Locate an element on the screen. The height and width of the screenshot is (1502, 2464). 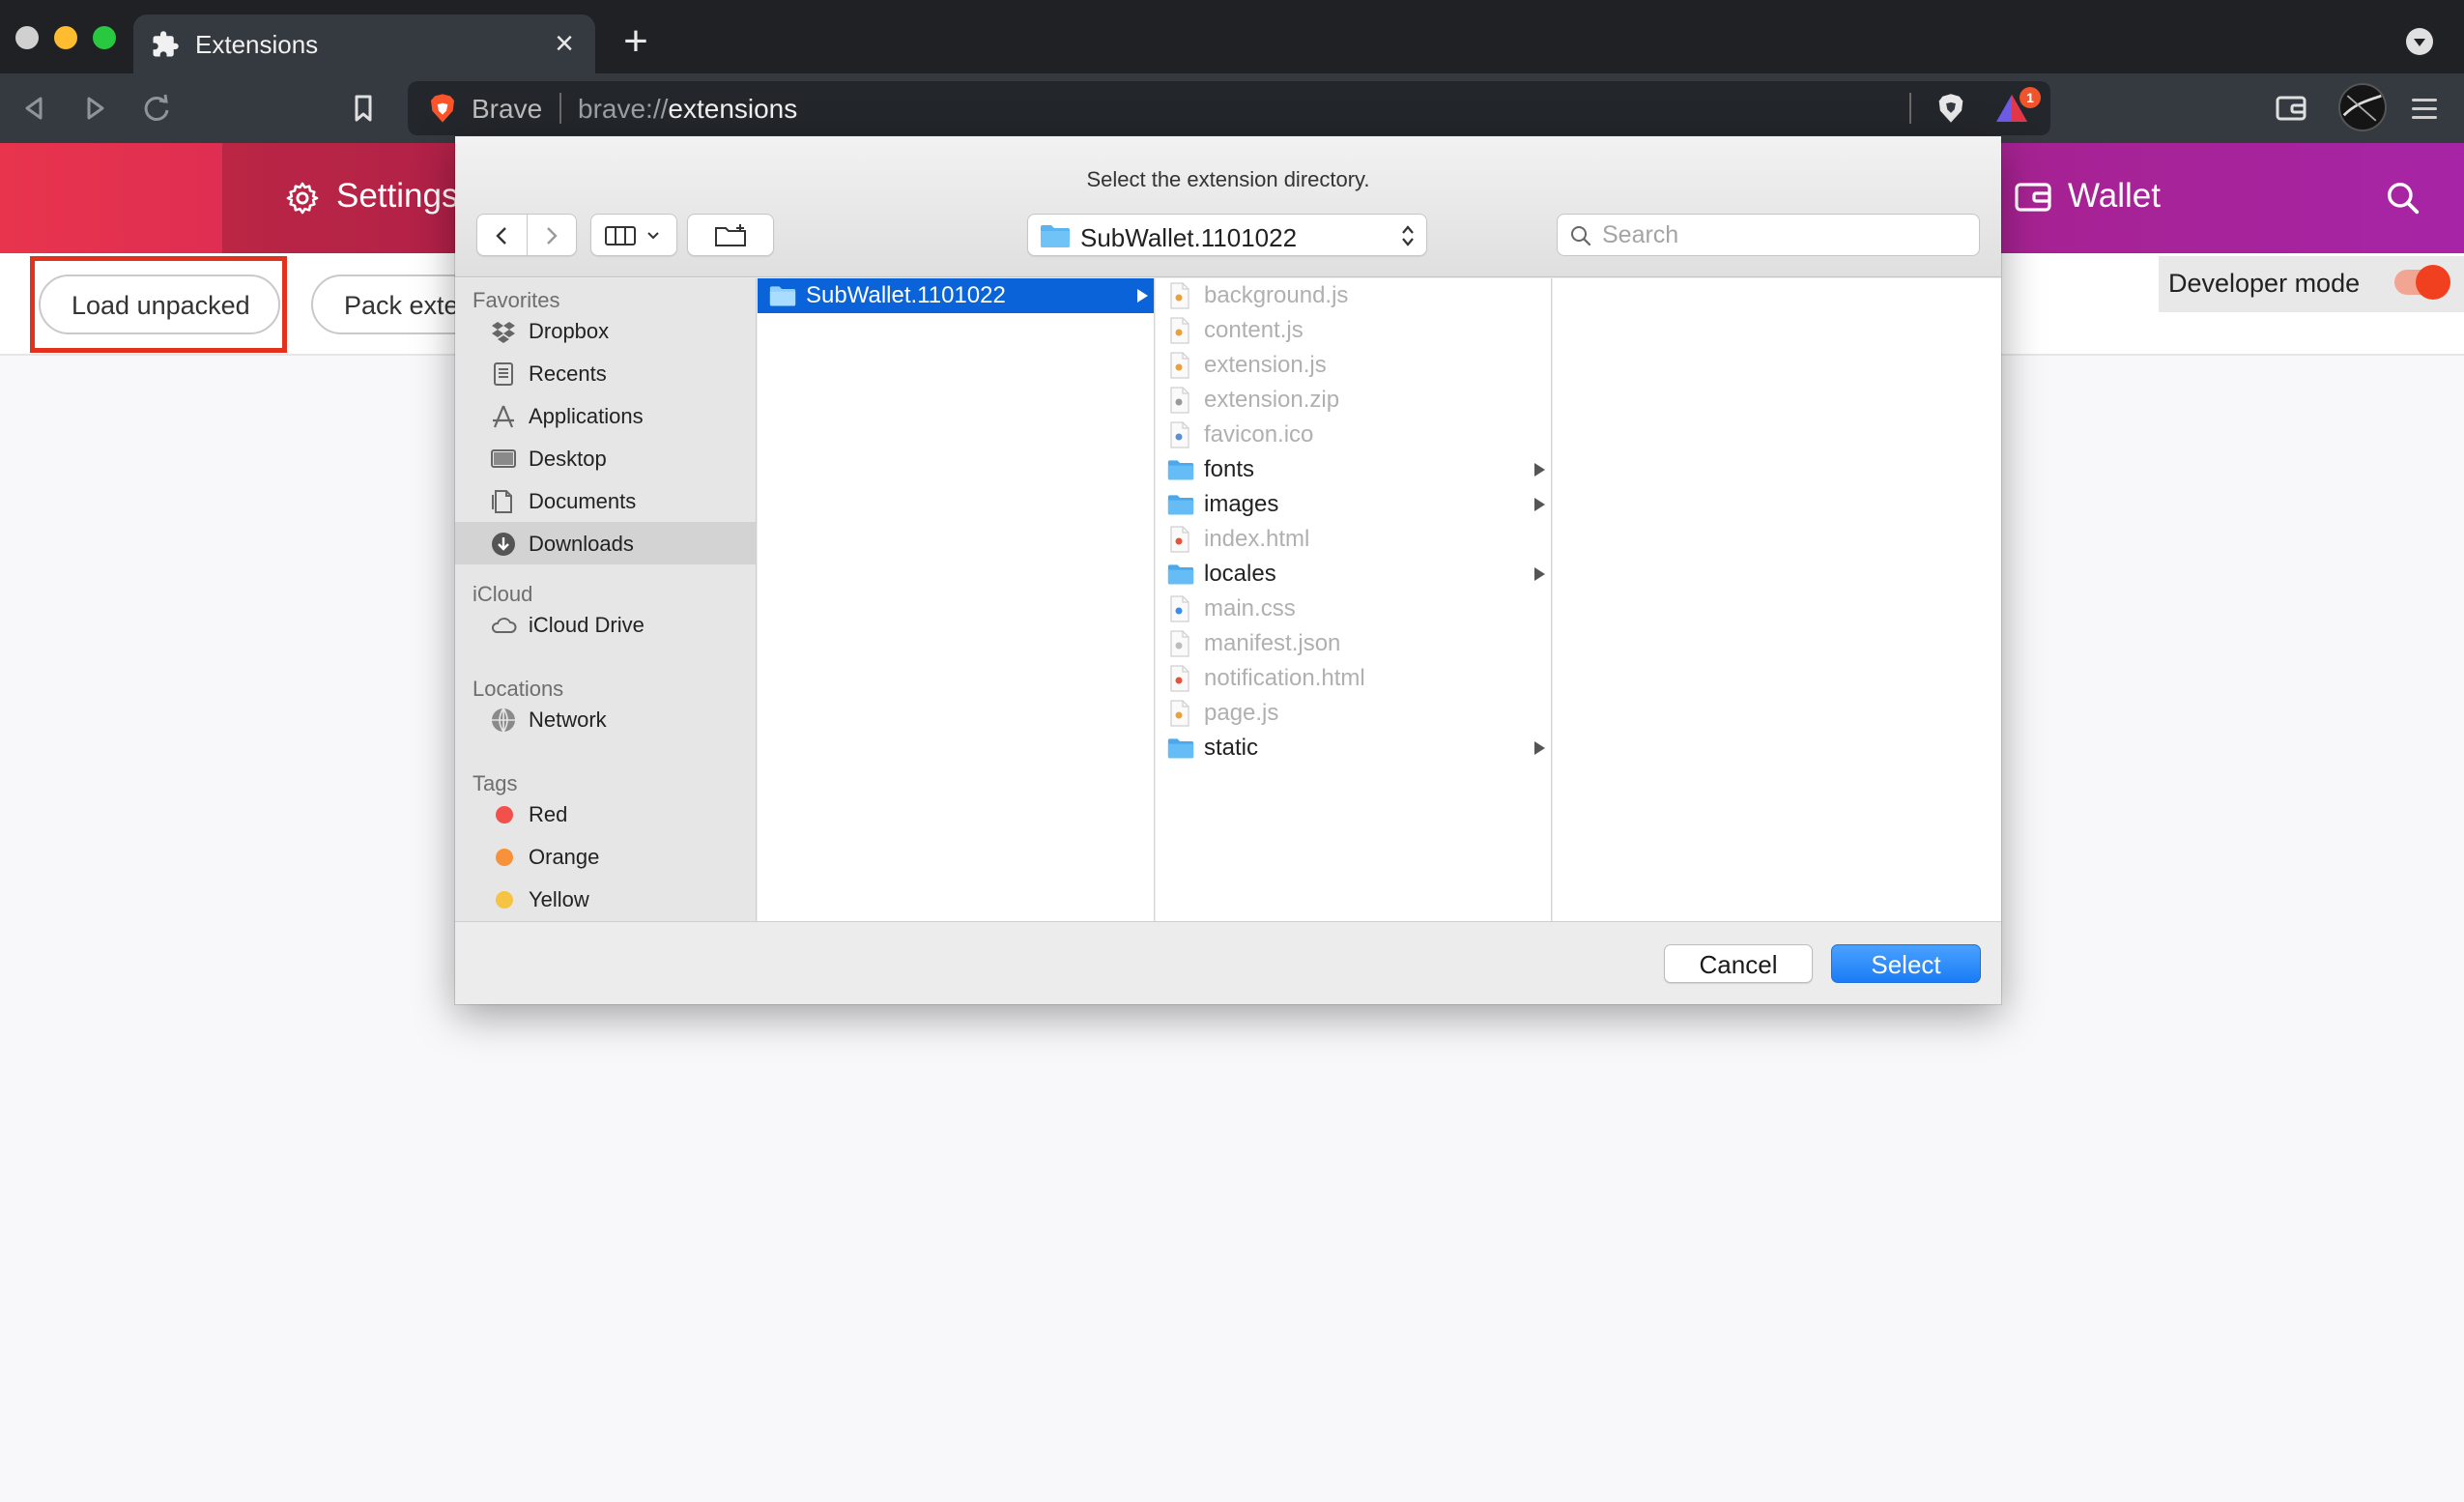
sidebar-item-downloads: Downloads is located at coordinates (605, 543).